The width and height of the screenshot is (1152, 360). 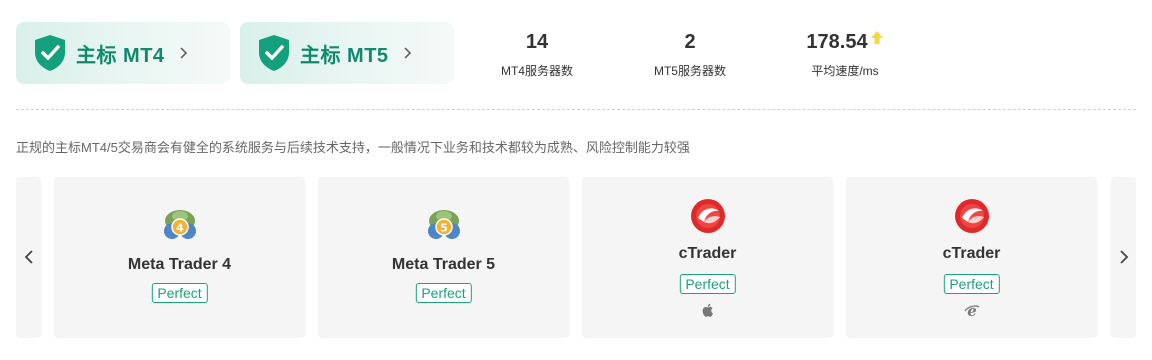 I want to click on chevron-left-icon, so click(x=29, y=257).